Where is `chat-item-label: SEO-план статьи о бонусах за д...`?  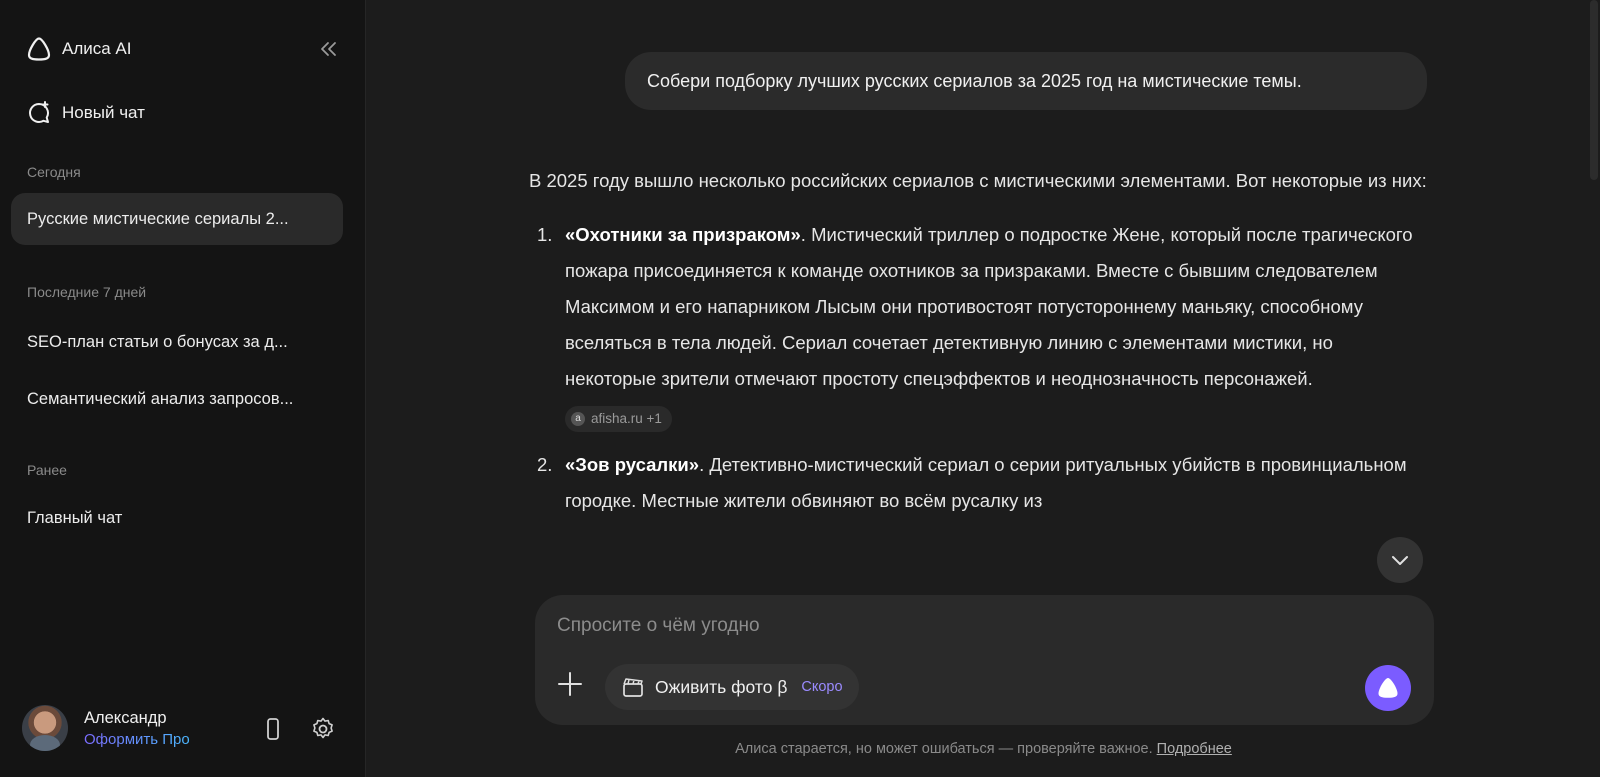
chat-item-label: SEO-план статьи о бонусах за д... is located at coordinates (157, 341).